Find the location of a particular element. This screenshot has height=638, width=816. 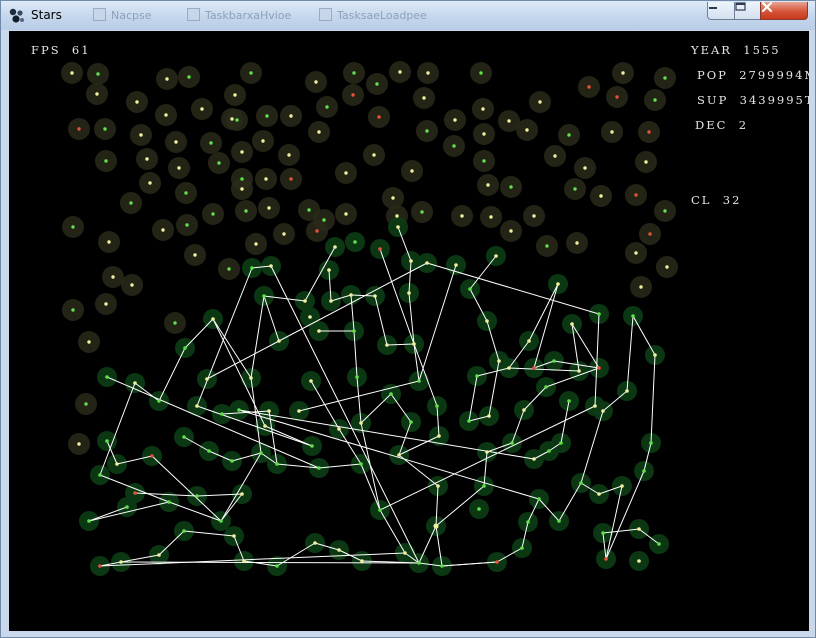

fps-readout: FPS 61 is located at coordinates (61, 50).